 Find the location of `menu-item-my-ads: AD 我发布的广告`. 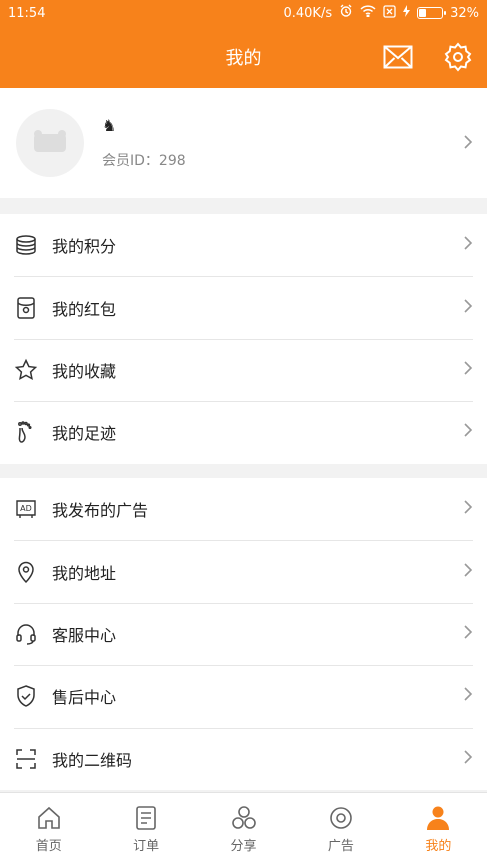

menu-item-my-ads: AD 我发布的广告 is located at coordinates (243, 509).